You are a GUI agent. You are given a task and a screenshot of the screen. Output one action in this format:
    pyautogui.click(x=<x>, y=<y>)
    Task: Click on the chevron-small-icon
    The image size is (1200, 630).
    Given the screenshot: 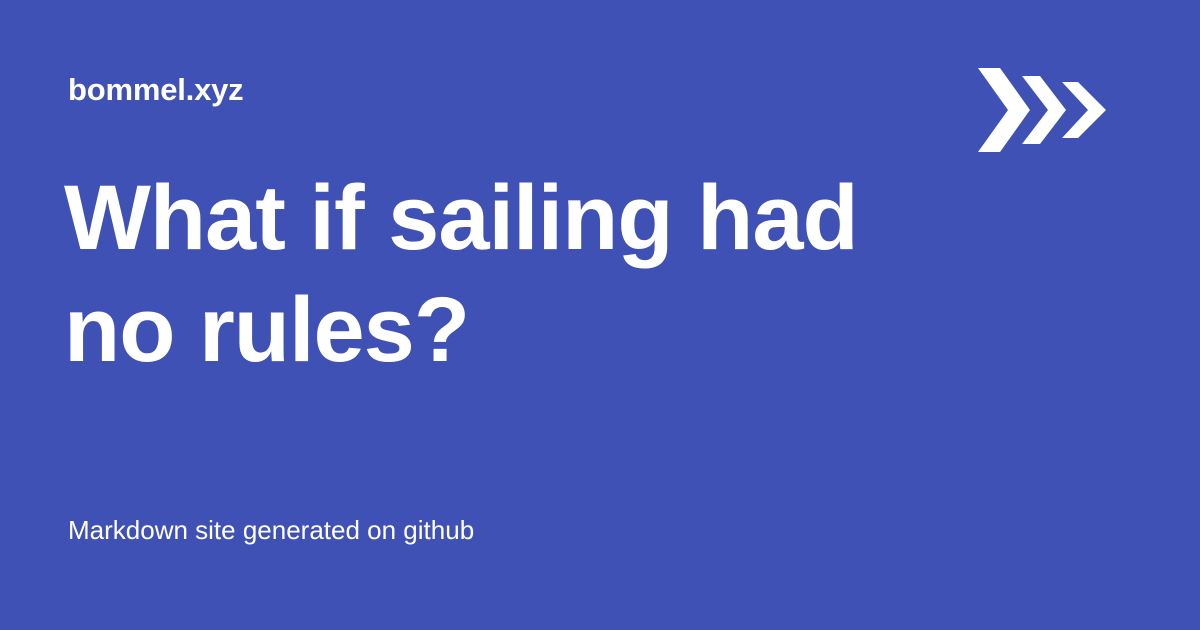 What is the action you would take?
    pyautogui.click(x=1084, y=110)
    